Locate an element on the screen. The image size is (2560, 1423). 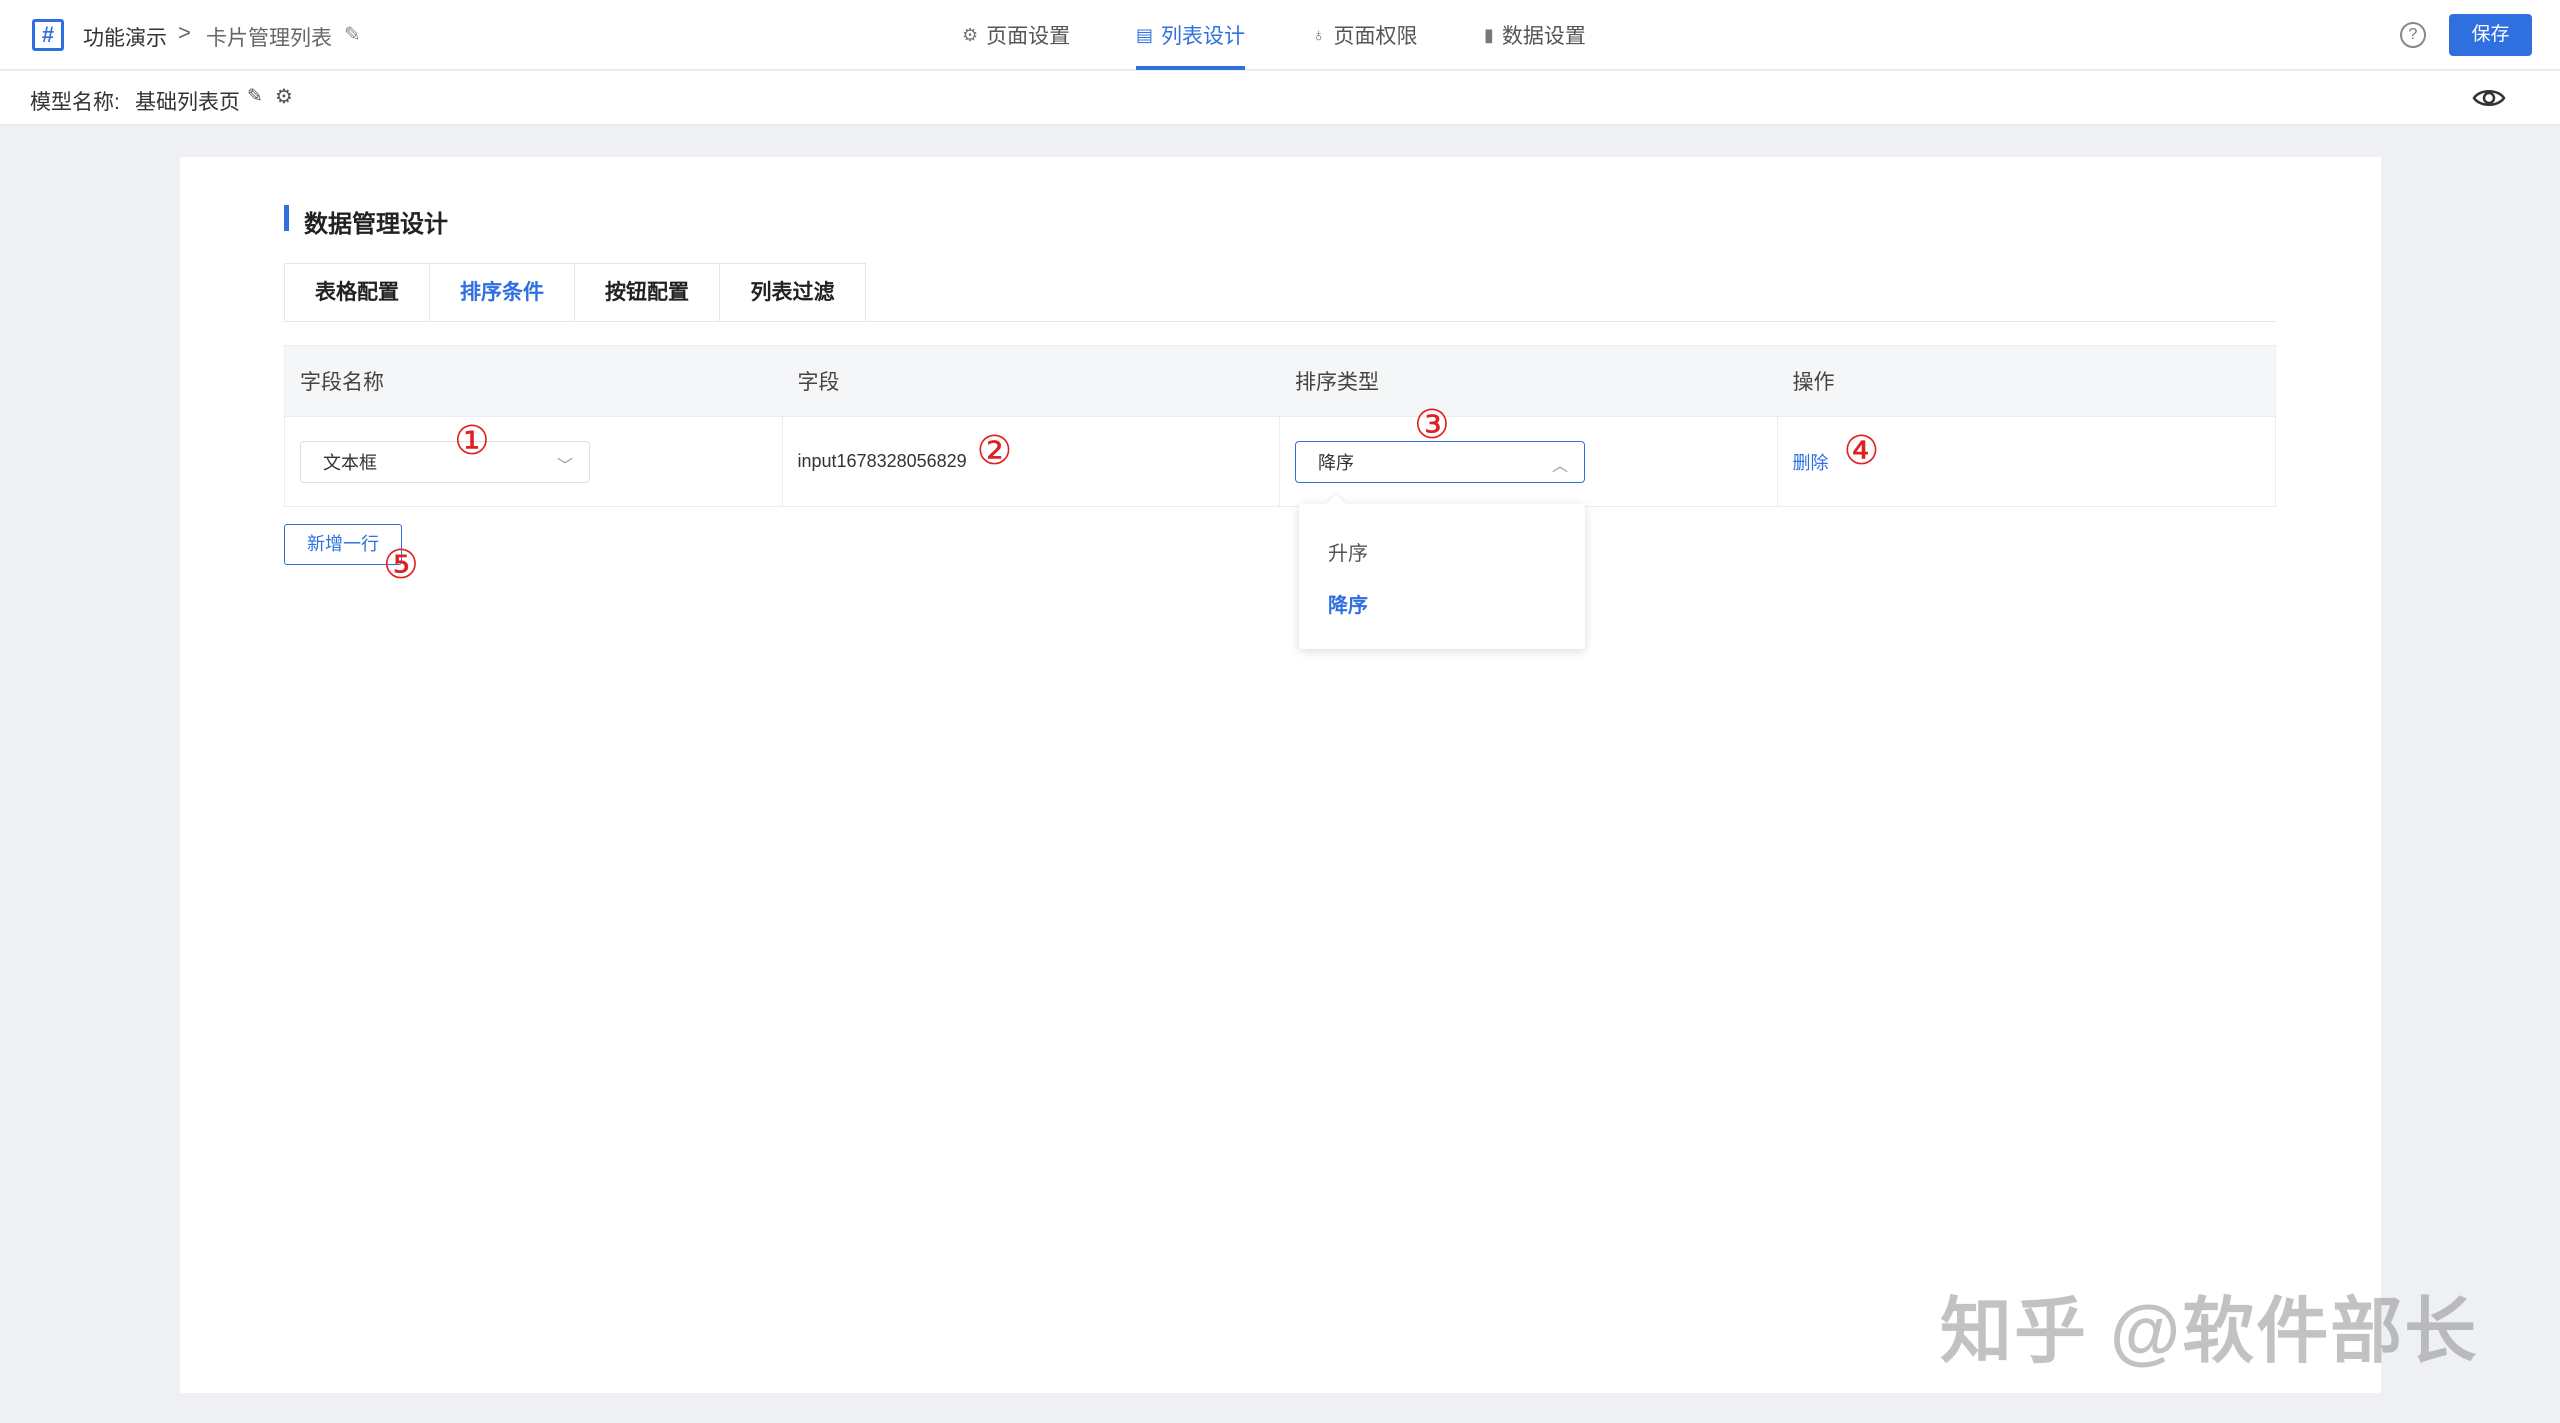
tab-page-permissions: ♁ 页面权限 is located at coordinates (1365, 35).